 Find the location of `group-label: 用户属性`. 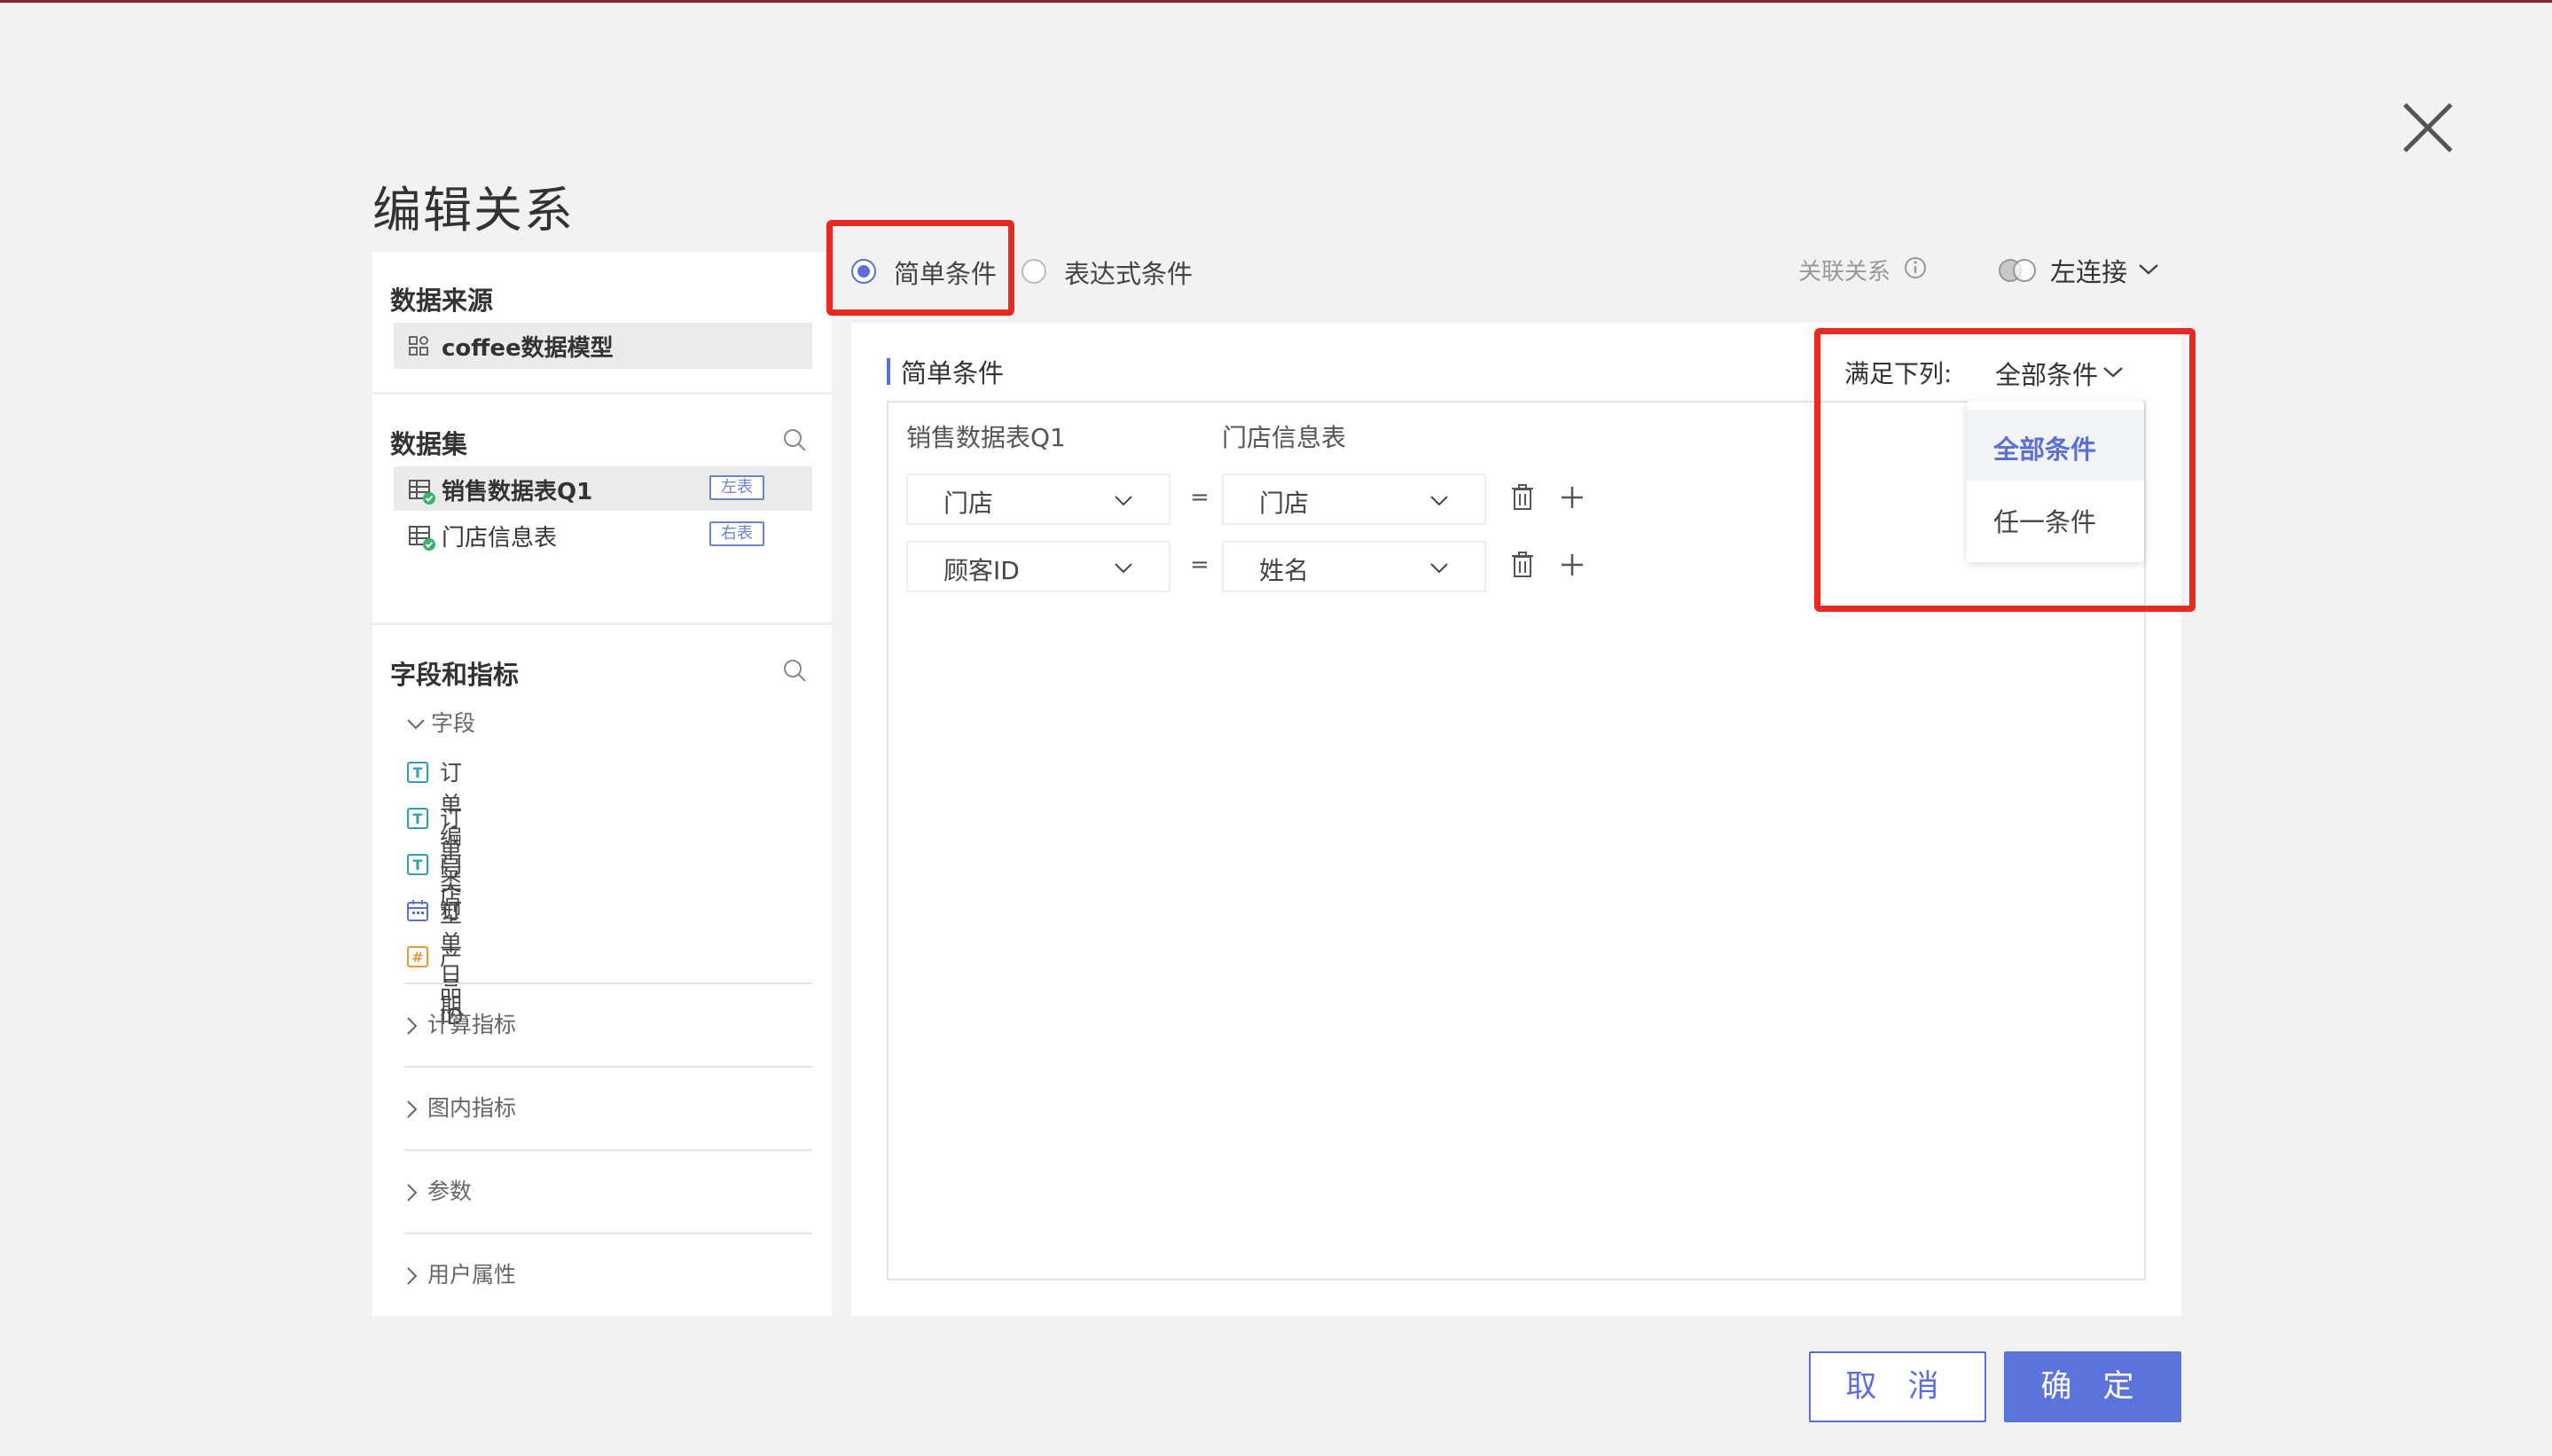

group-label: 用户属性 is located at coordinates (472, 1275).